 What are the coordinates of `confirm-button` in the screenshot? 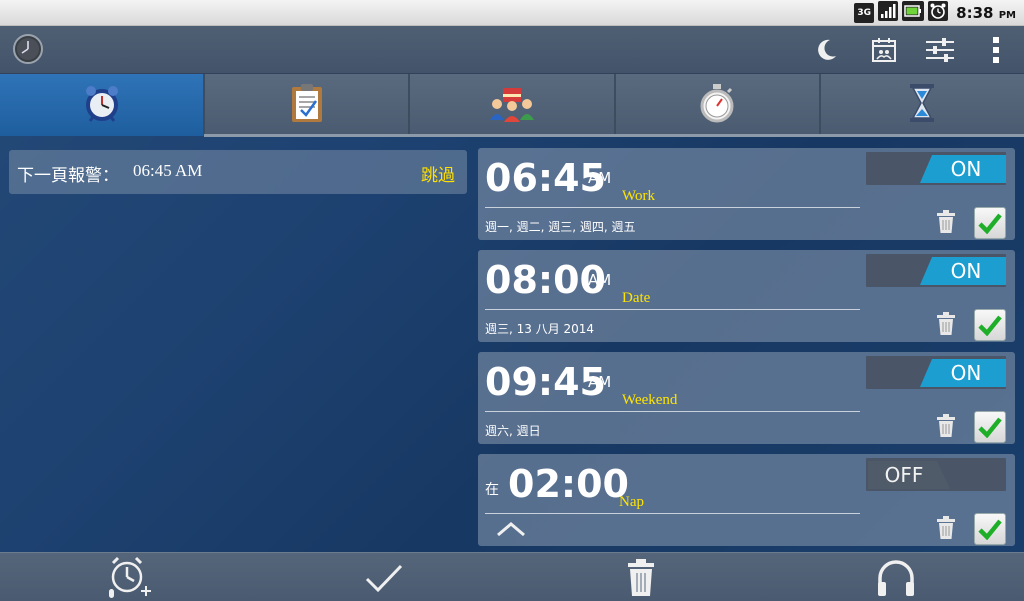 It's located at (384, 578).